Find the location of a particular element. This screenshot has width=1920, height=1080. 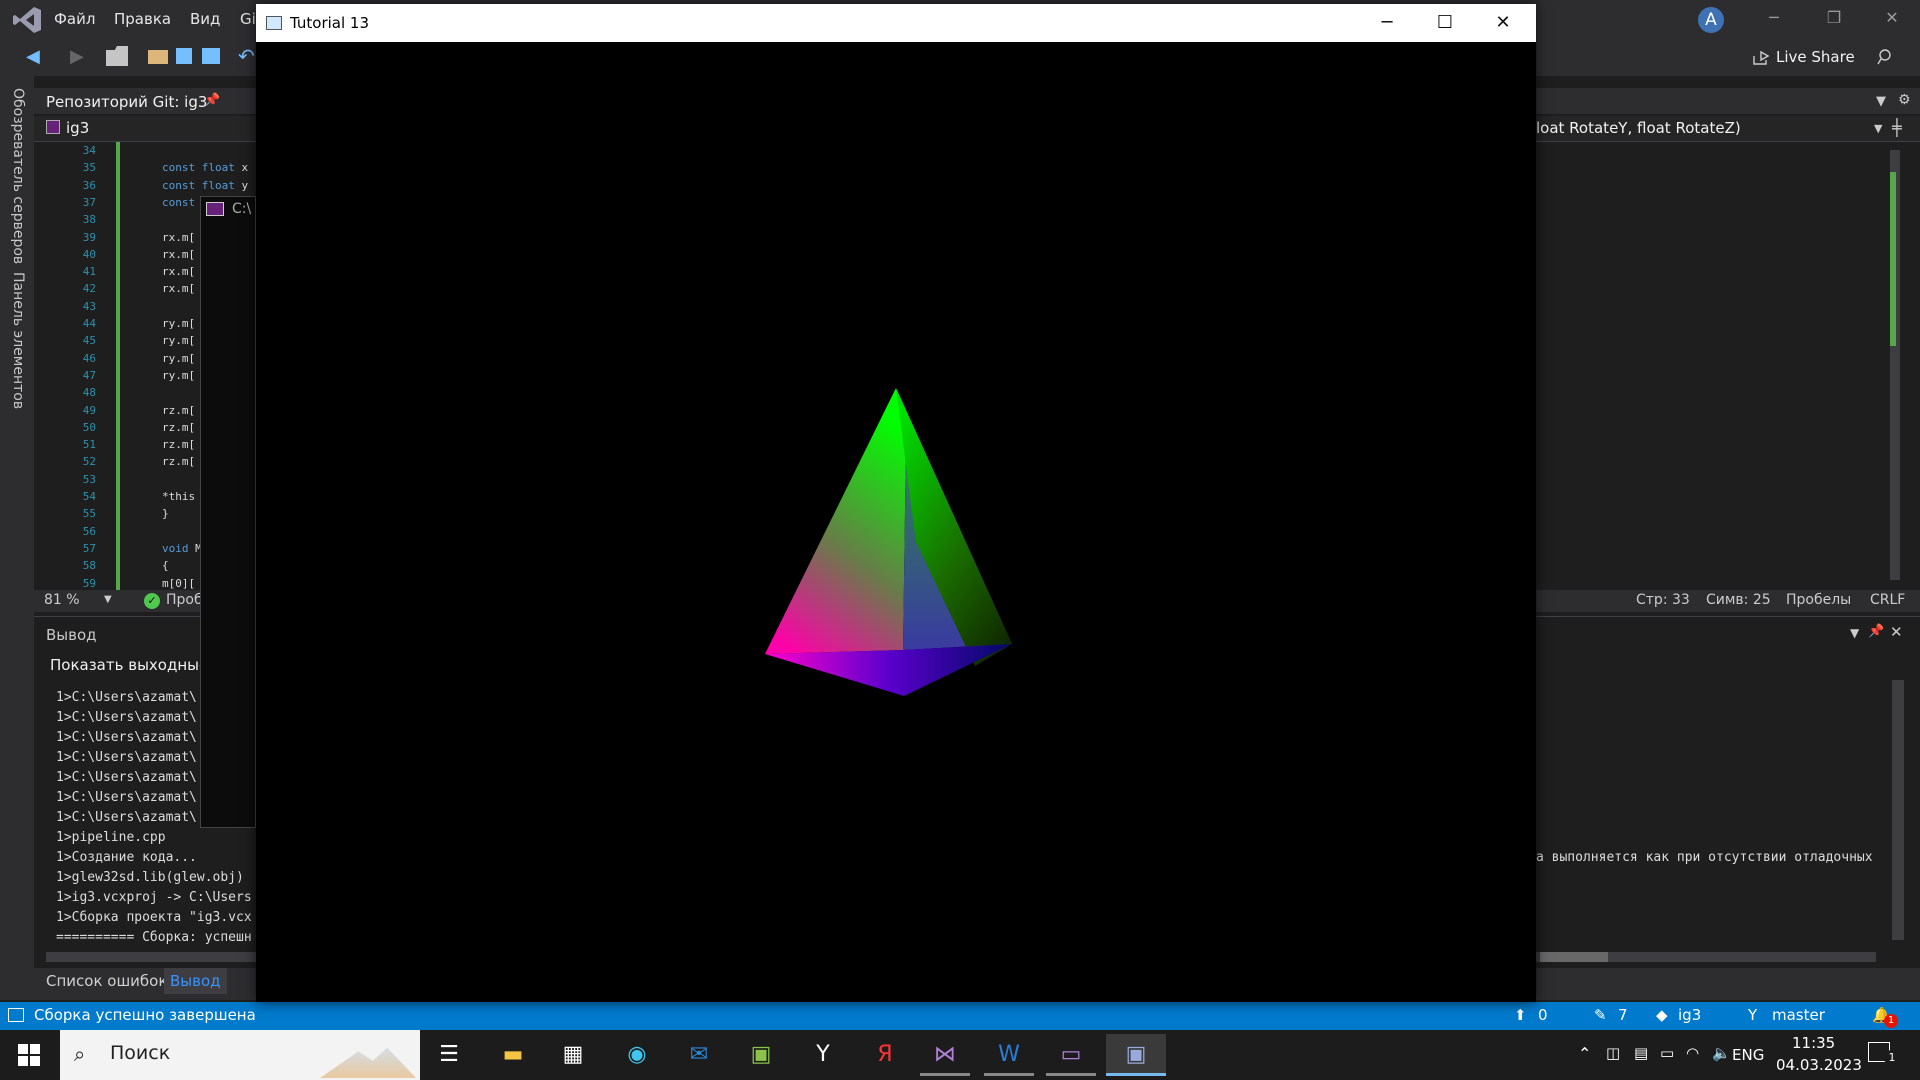

zoom-dropdown-icon: ▼ is located at coordinates (108, 599).